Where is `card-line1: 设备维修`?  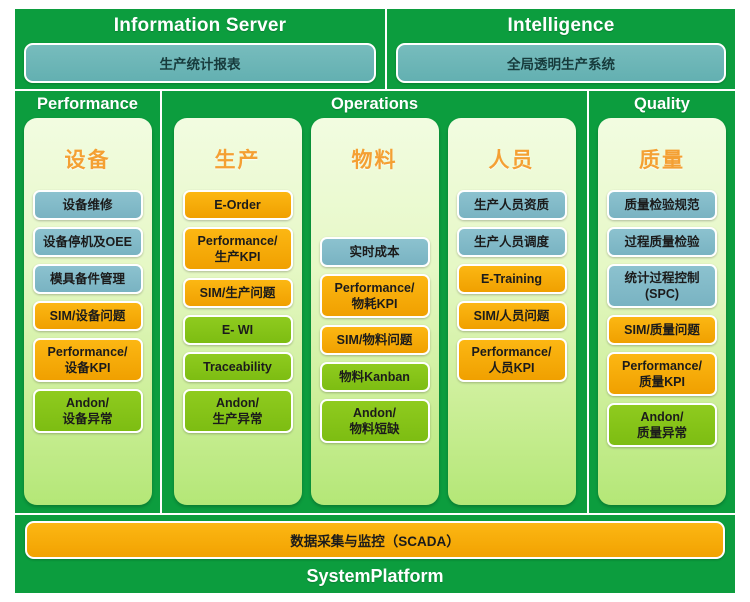
card-line1: 设备维修 is located at coordinates (87, 205).